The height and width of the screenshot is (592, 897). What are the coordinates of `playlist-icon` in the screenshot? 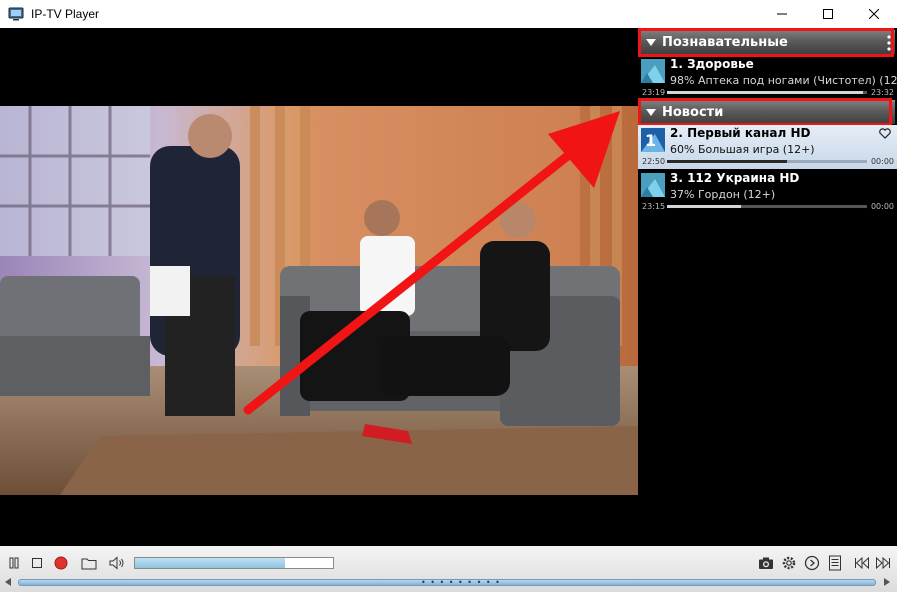 It's located at (835, 563).